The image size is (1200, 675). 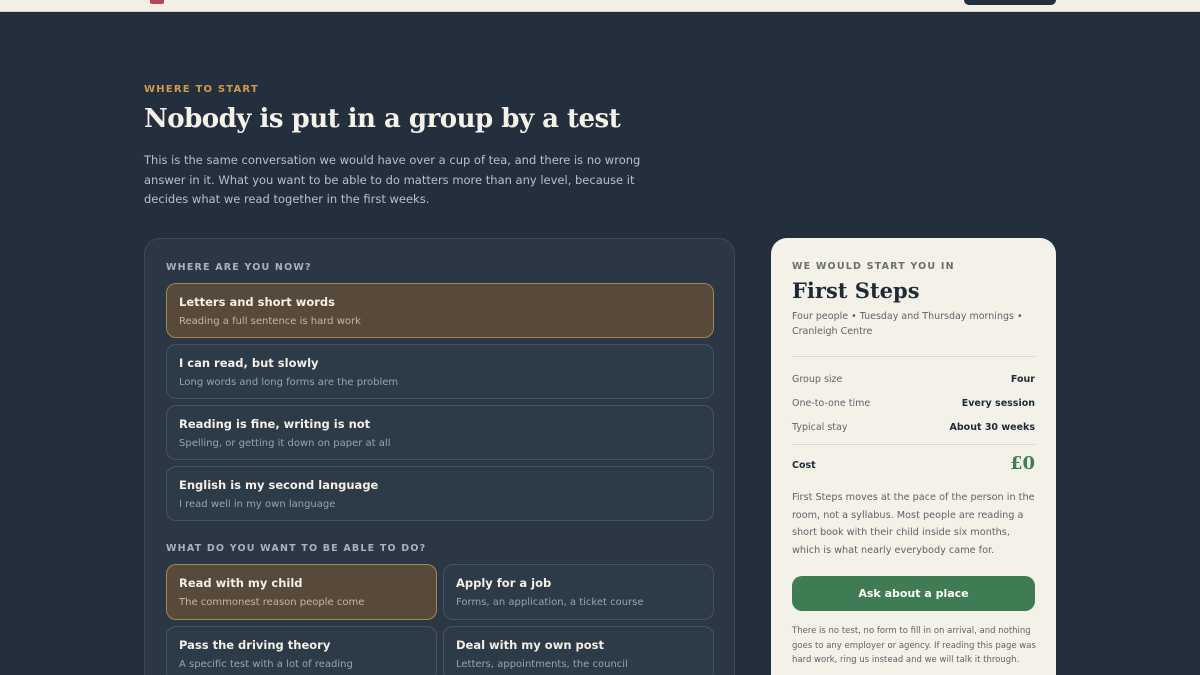 I want to click on logo-mark-icon, so click(x=157, y=2).